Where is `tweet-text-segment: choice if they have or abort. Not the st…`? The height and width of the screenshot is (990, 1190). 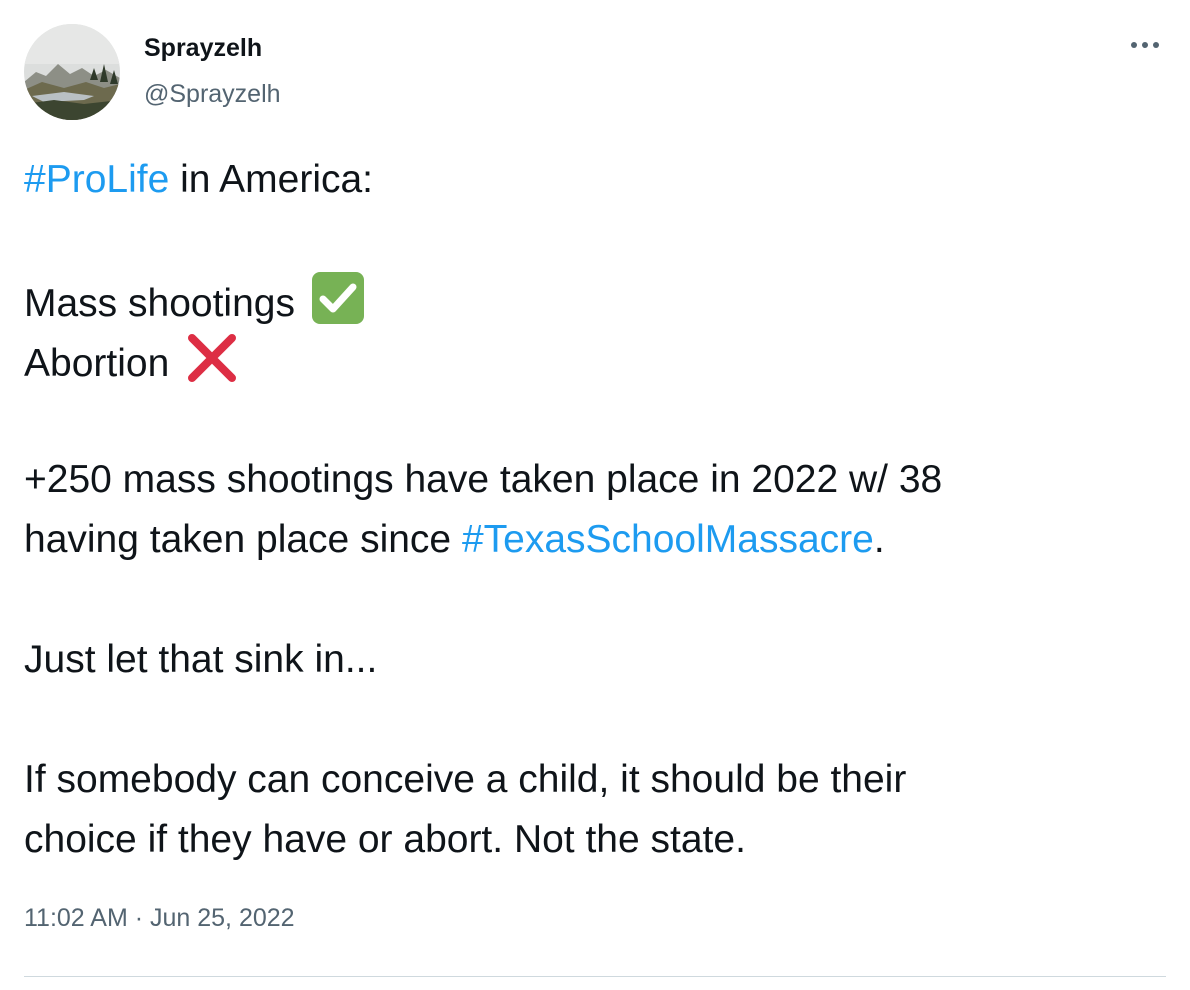
tweet-text-segment: choice if they have or abort. Not the st… is located at coordinates (385, 839).